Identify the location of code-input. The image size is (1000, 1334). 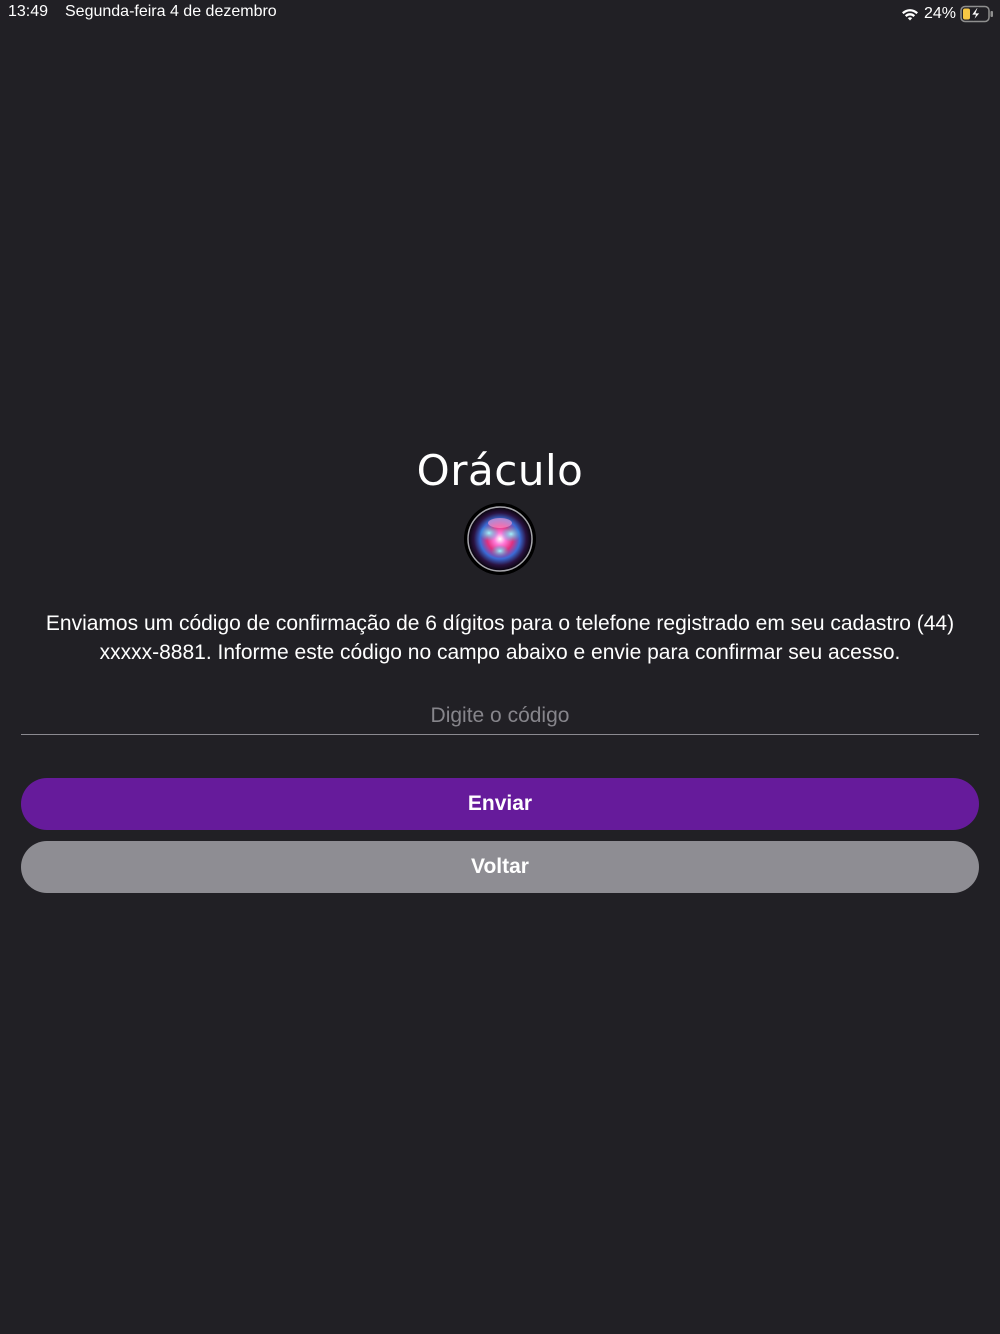
(500, 716).